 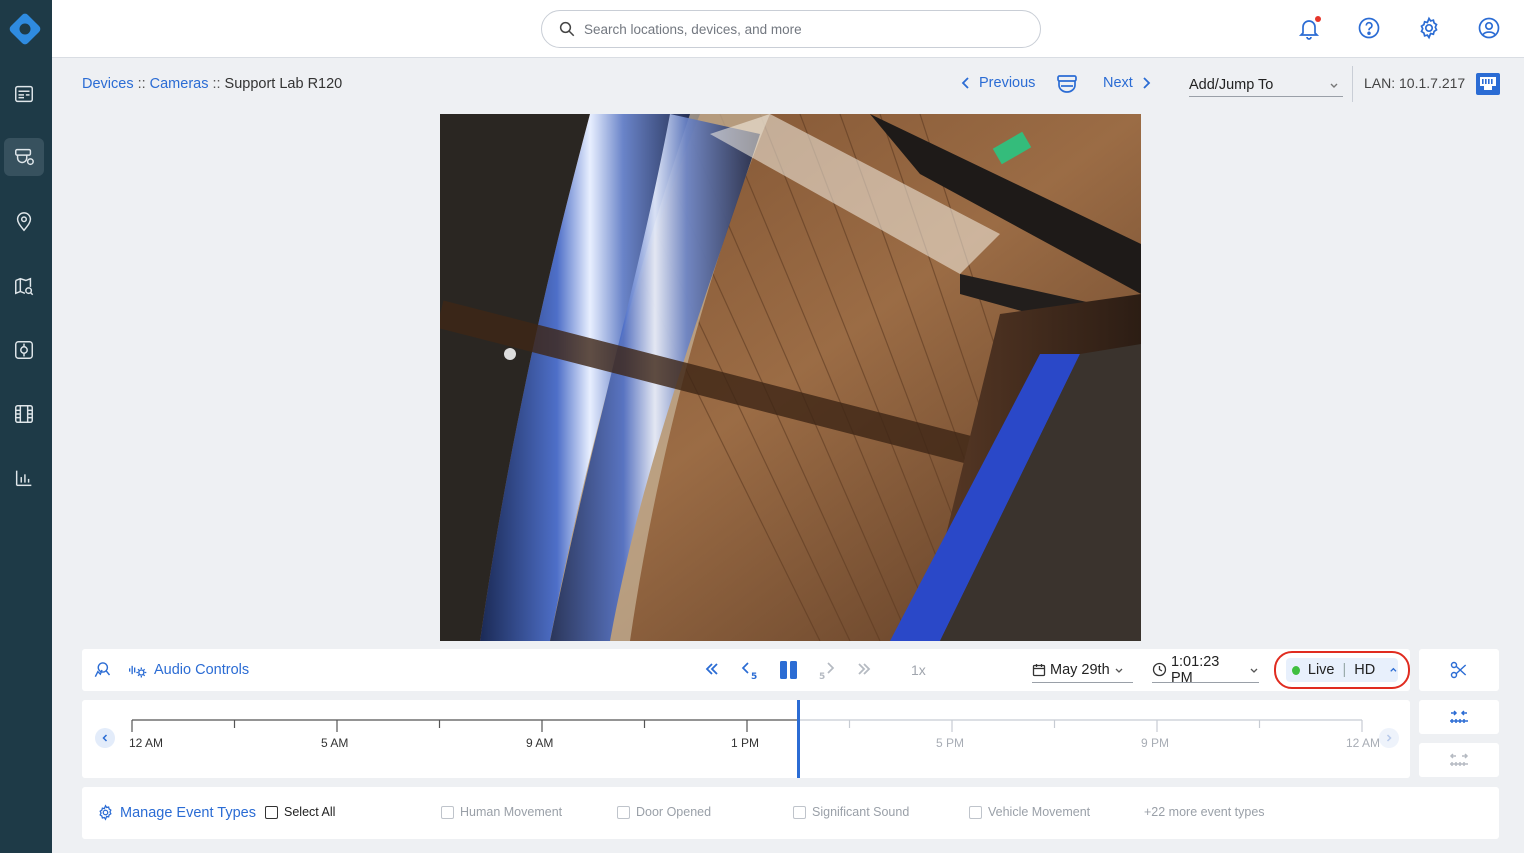 I want to click on chevron-up-icon, so click(x=1393, y=669).